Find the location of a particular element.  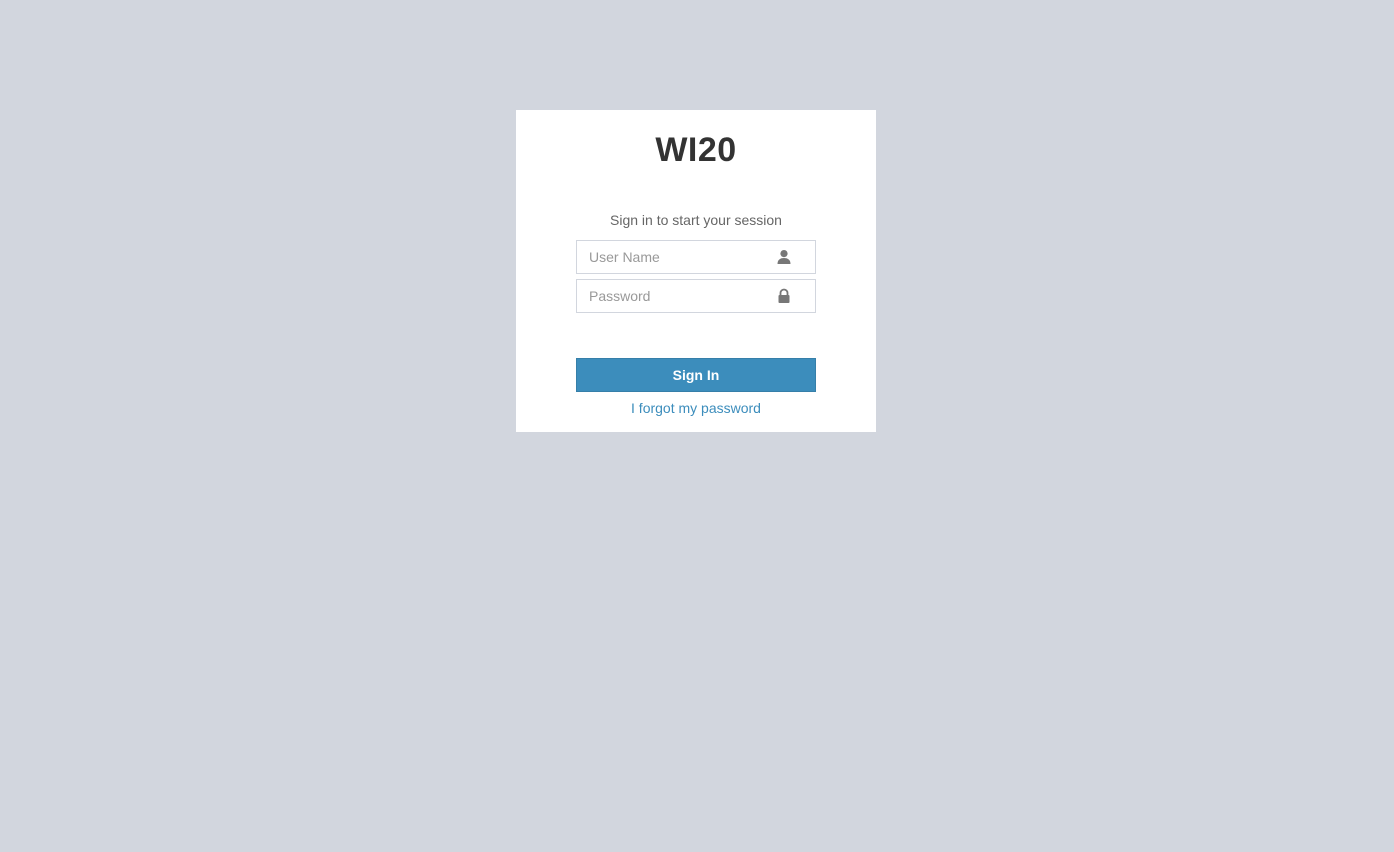

forgot-password-link: I forgot my password is located at coordinates (696, 408).